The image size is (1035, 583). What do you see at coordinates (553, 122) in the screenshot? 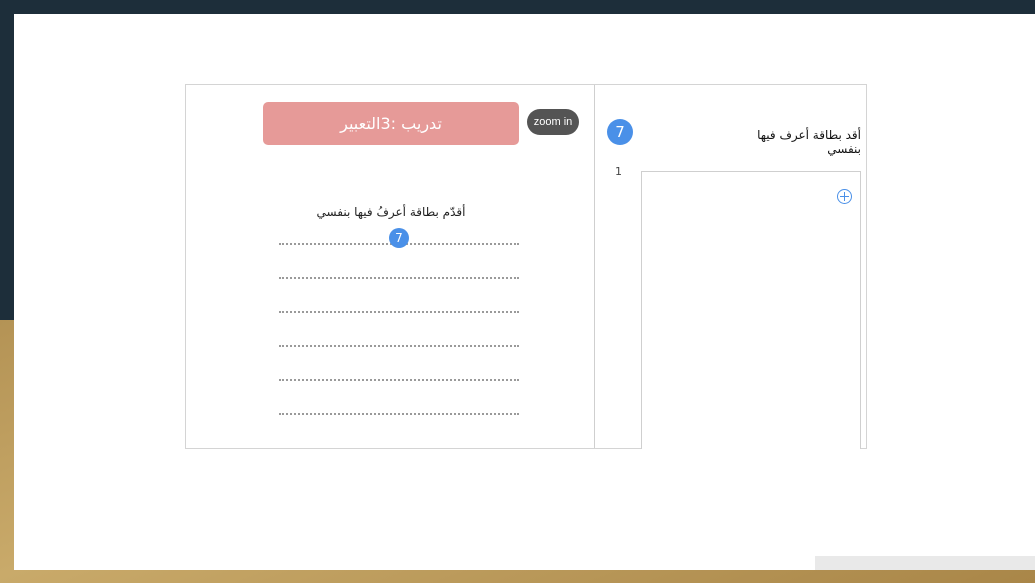
I see `zoom-in-button: zoom in` at bounding box center [553, 122].